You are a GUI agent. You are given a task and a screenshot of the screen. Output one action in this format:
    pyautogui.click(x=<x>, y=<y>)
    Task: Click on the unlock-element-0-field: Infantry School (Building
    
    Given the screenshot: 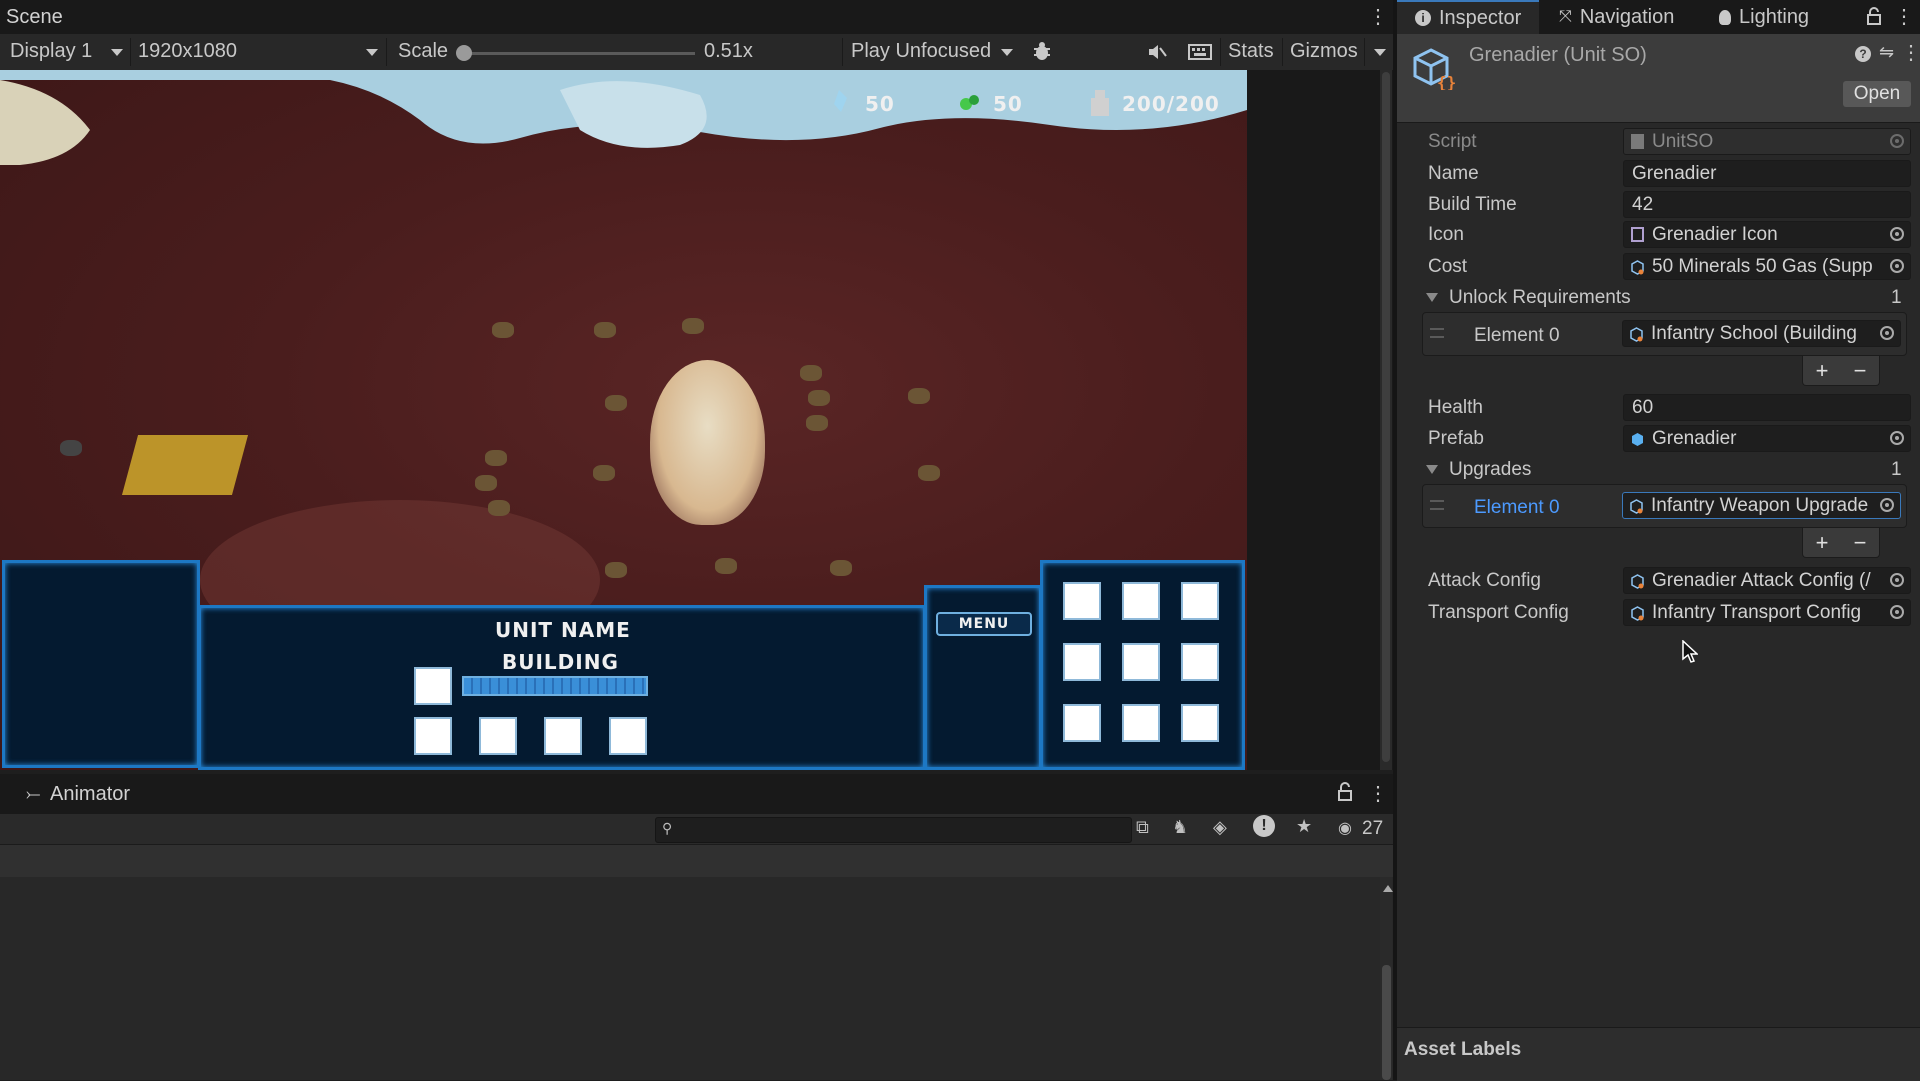 What is the action you would take?
    pyautogui.click(x=1761, y=333)
    